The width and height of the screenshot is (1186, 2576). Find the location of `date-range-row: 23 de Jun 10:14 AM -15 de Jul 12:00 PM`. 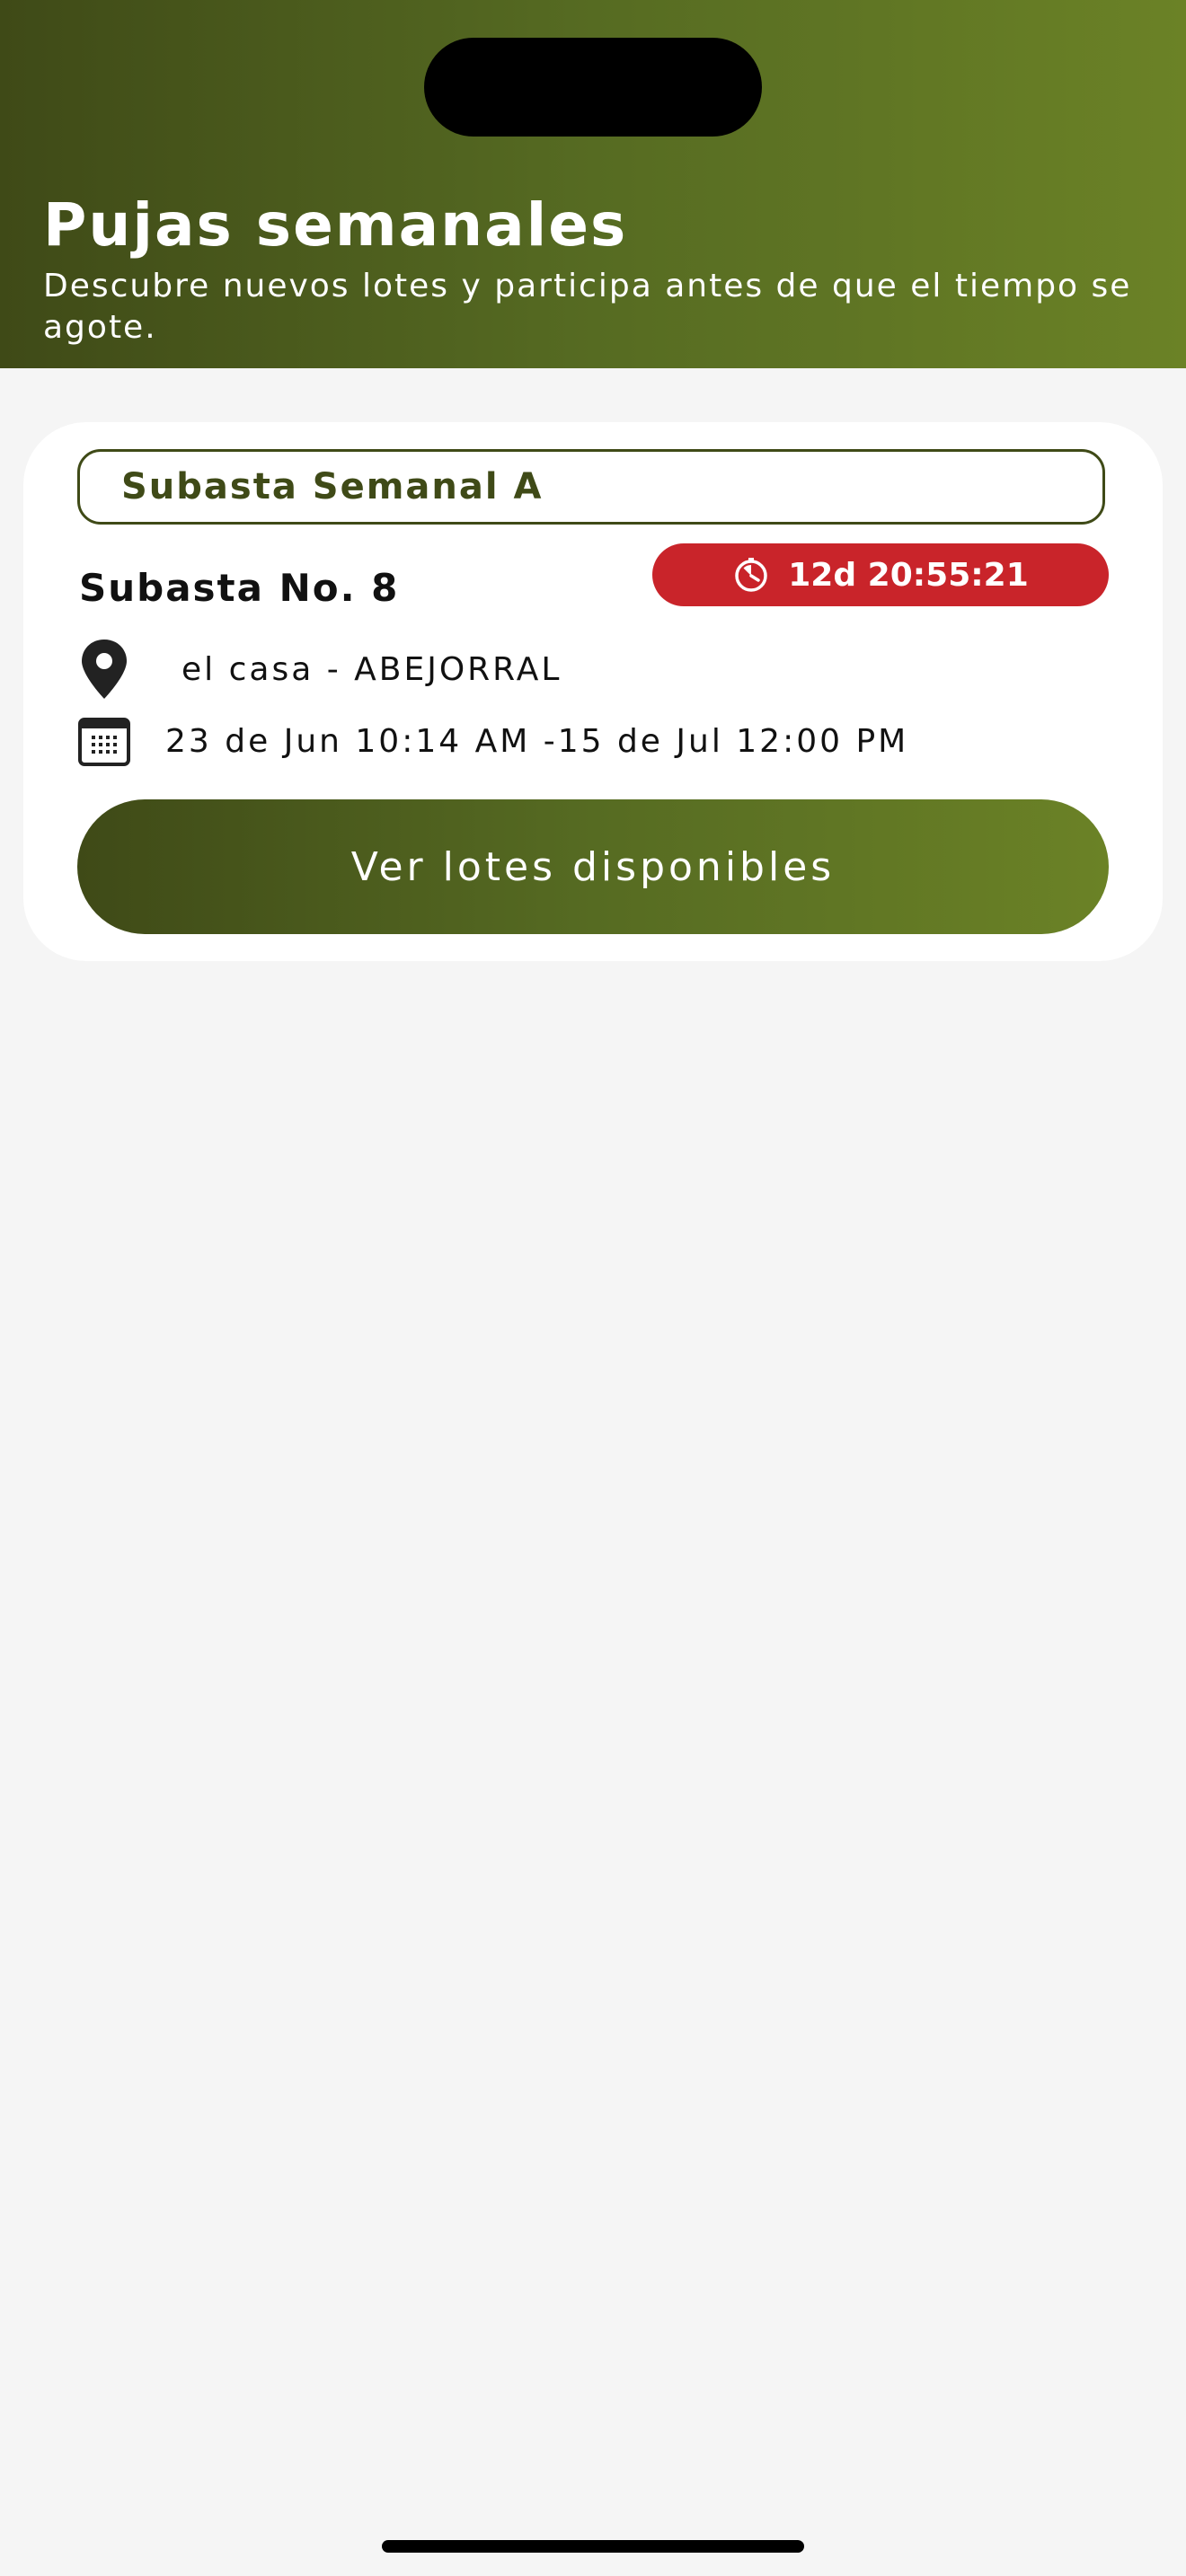

date-range-row: 23 de Jun 10:14 AM -15 de Jul 12:00 PM is located at coordinates (492, 741).